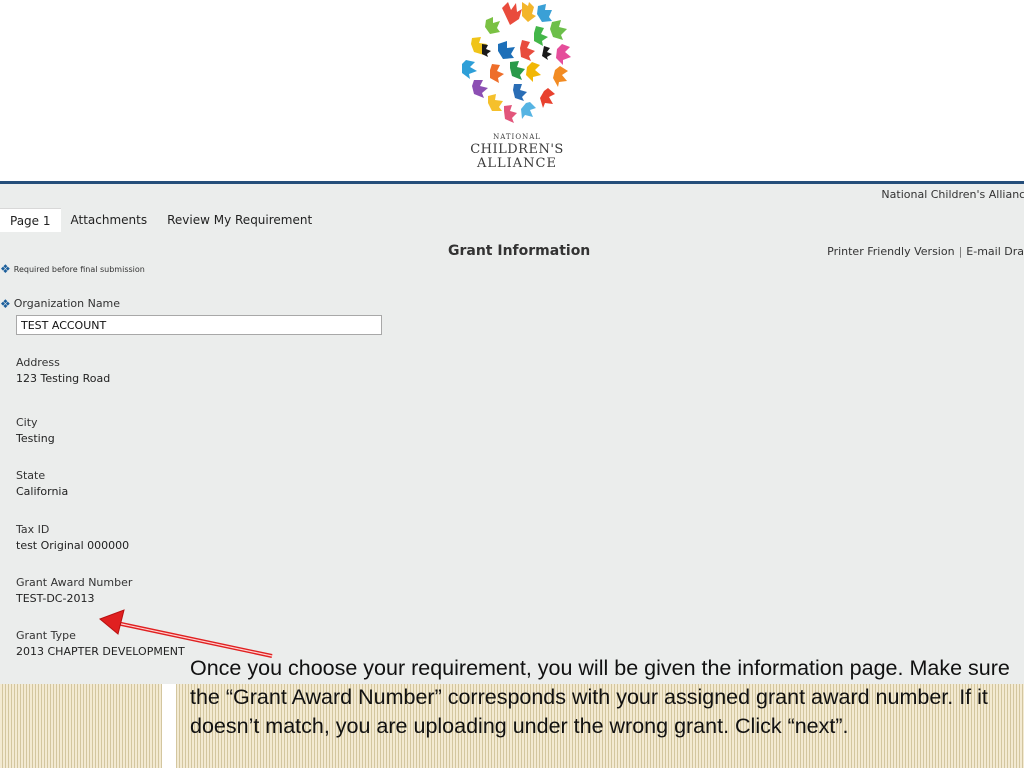  I want to click on tab-review-my-requirement: Review My Requirement, so click(239, 220).